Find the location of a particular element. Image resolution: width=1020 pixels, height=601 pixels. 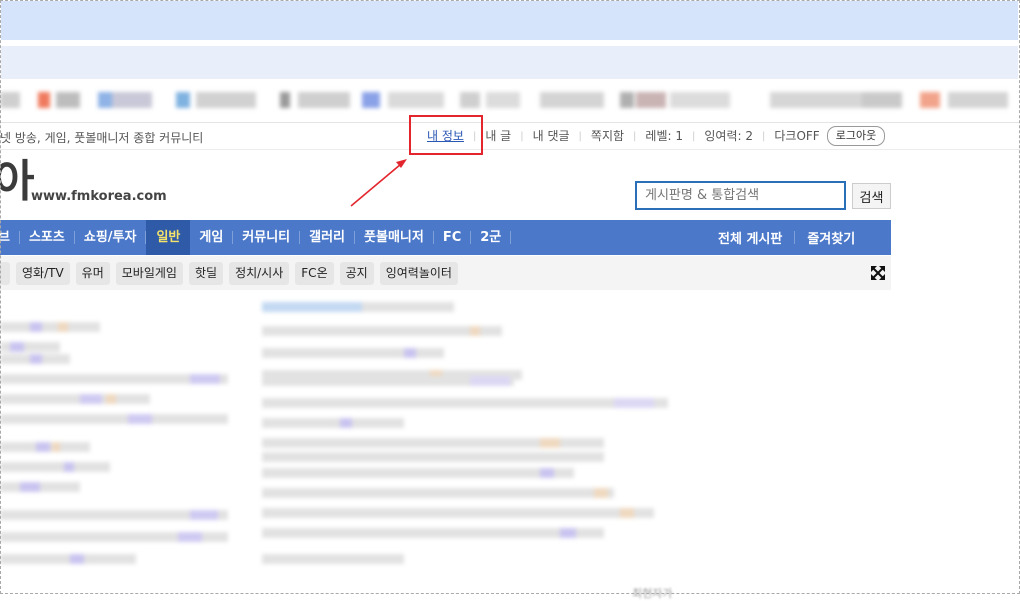

favorites-link: 즐겨찾기 is located at coordinates (831, 237).